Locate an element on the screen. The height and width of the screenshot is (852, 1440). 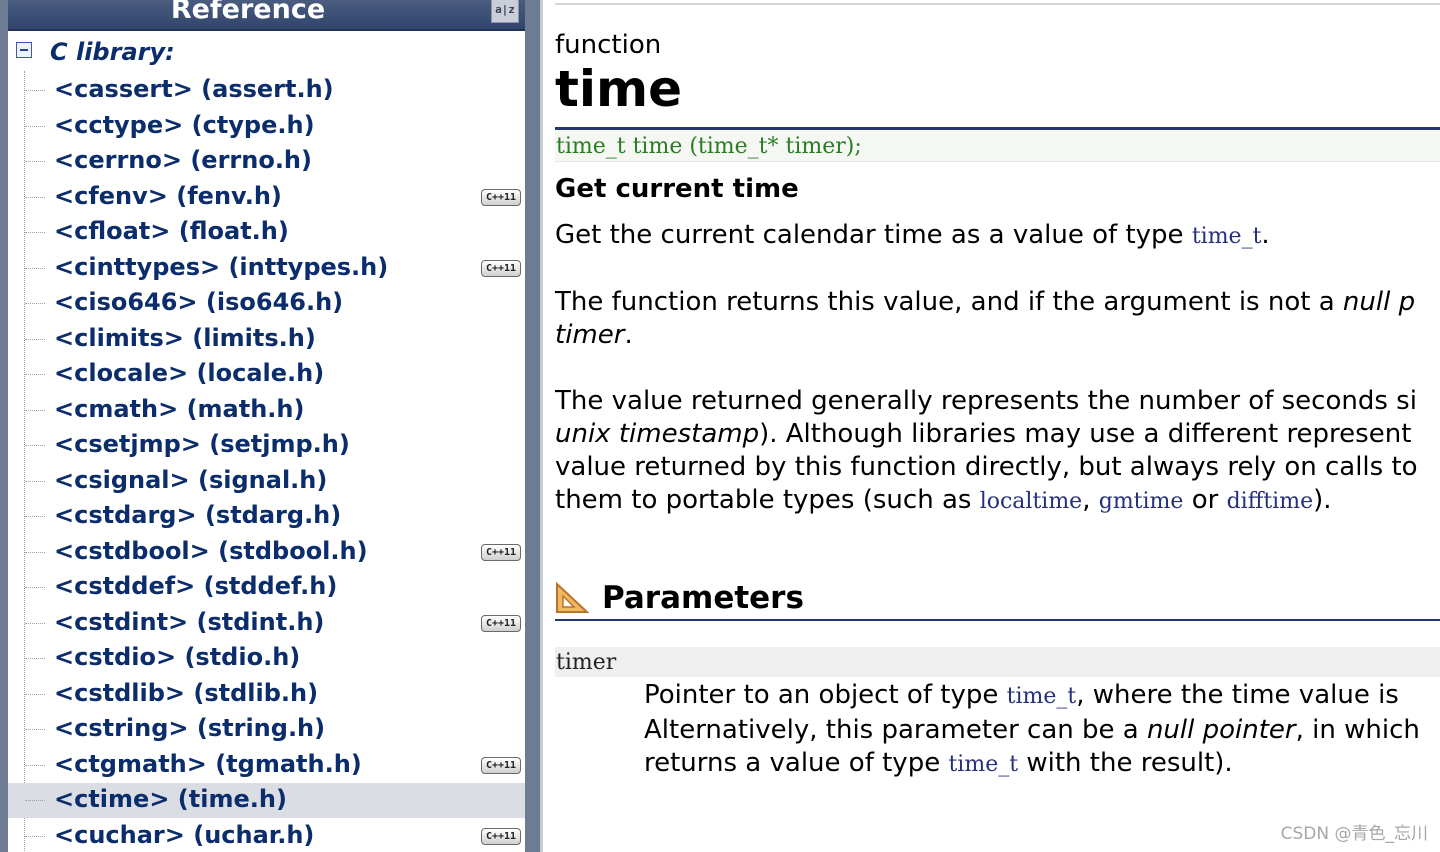
p3-line2-em: unix timestamp is located at coordinates (657, 434).